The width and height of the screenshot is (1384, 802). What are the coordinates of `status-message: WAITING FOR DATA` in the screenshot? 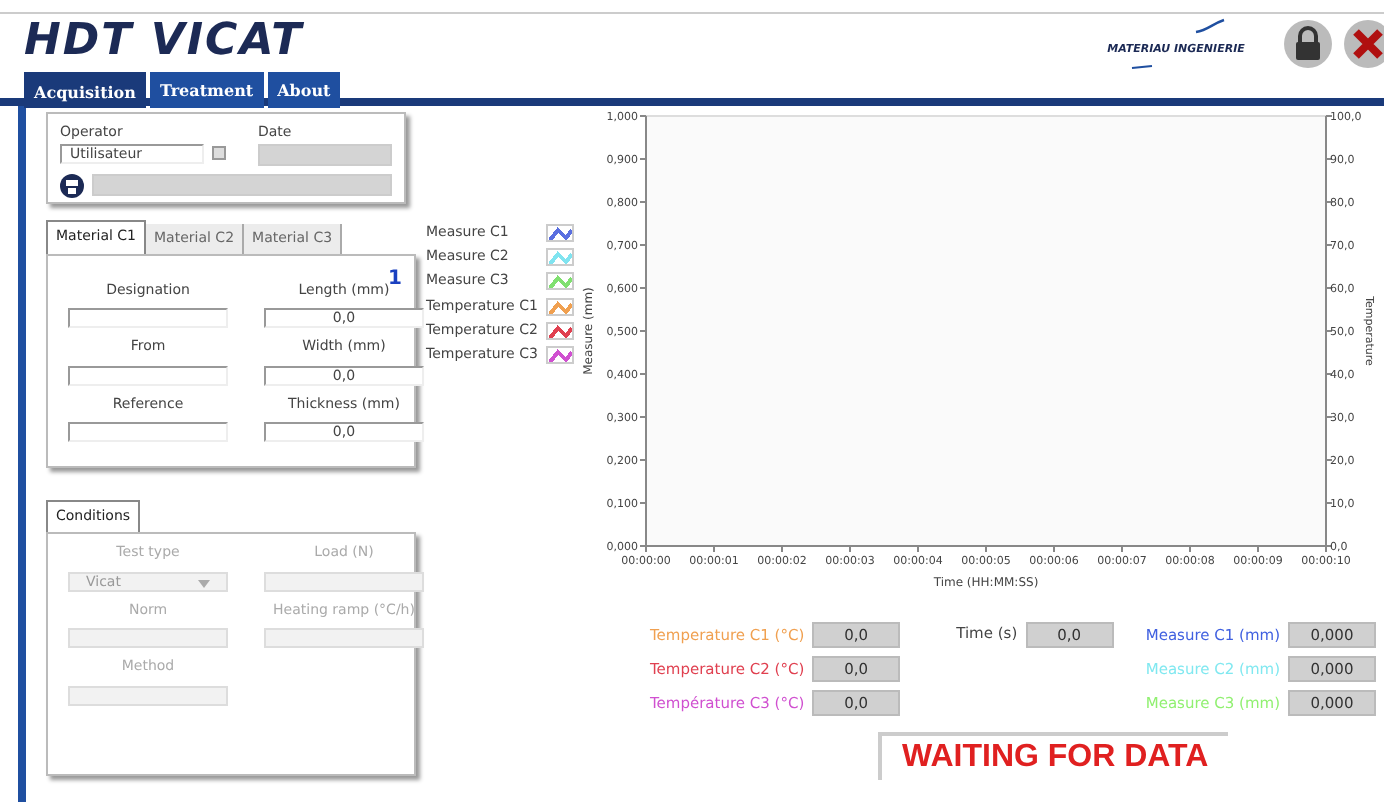 It's located at (1053, 756).